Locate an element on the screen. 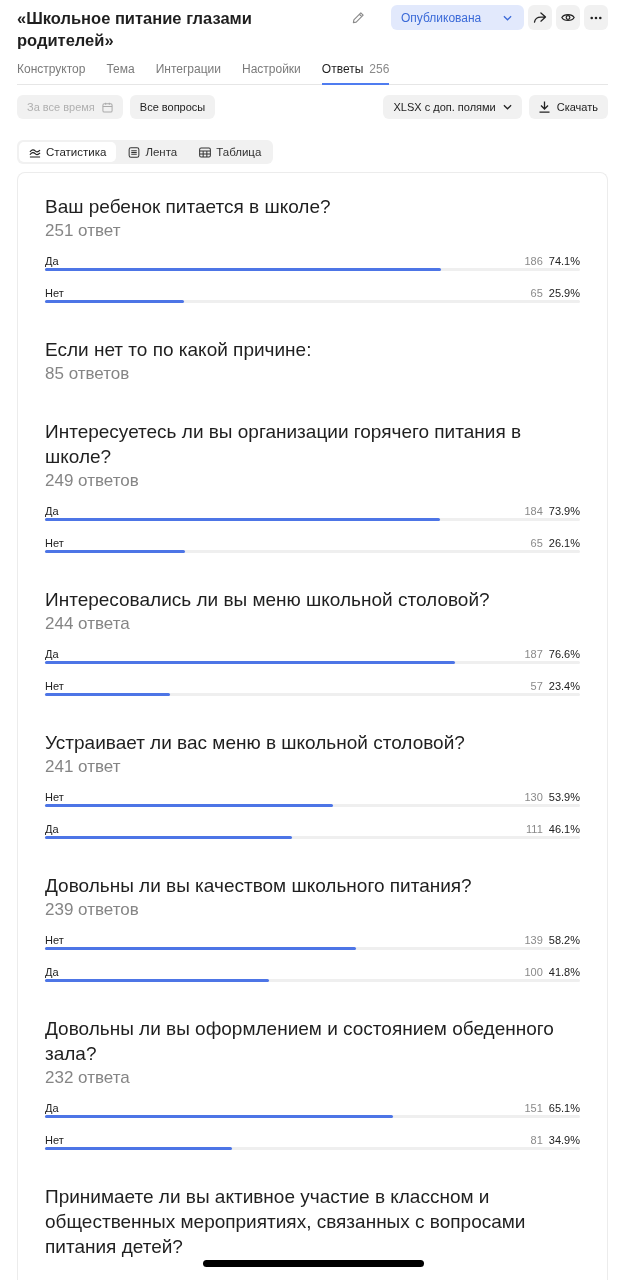 This screenshot has height=1280, width=625. answer-count: 85 ответов is located at coordinates (88, 374).